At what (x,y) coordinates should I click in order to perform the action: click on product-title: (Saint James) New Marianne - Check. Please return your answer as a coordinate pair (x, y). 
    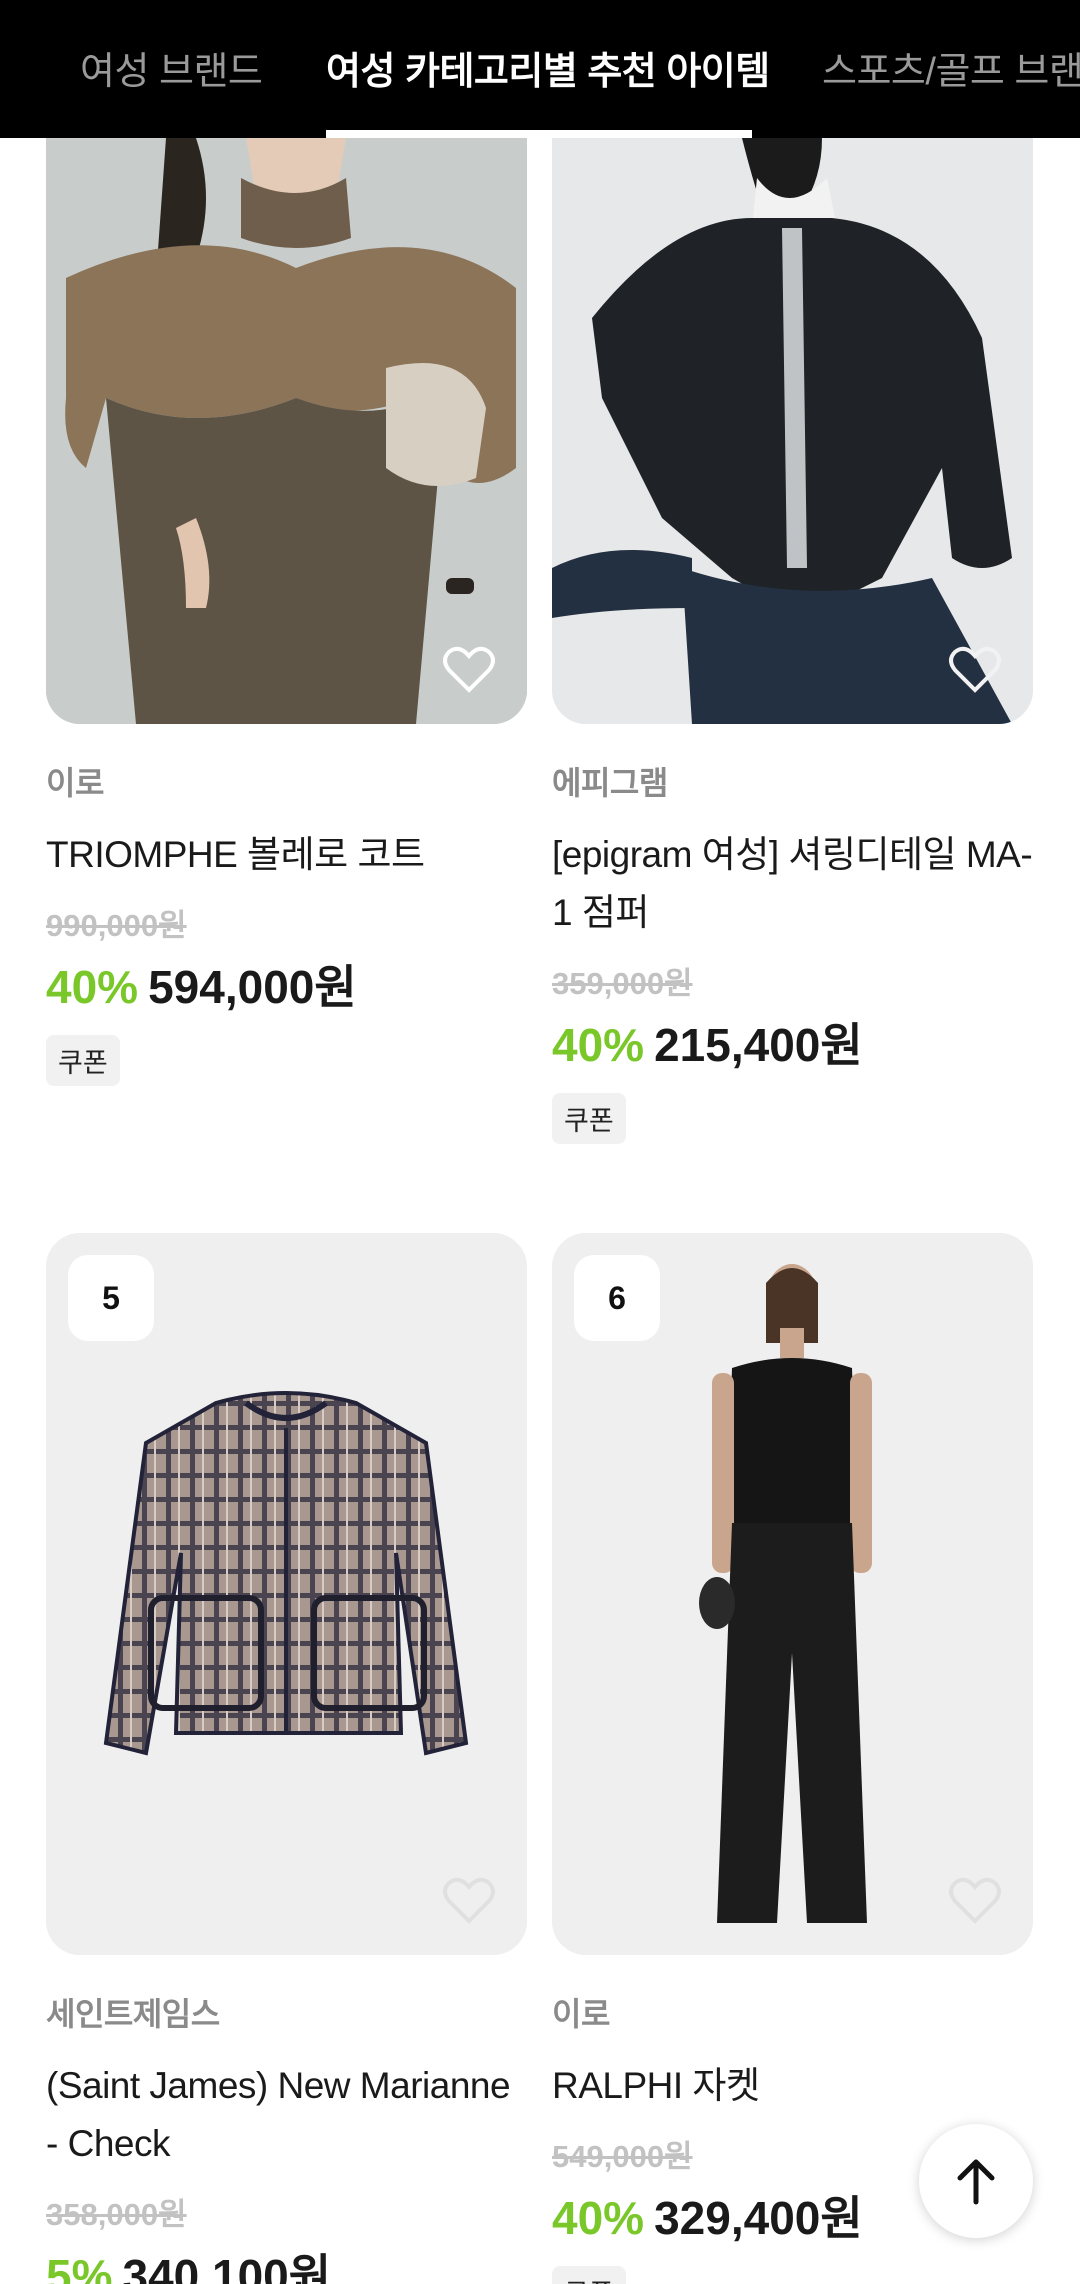
    Looking at the image, I should click on (286, 2115).